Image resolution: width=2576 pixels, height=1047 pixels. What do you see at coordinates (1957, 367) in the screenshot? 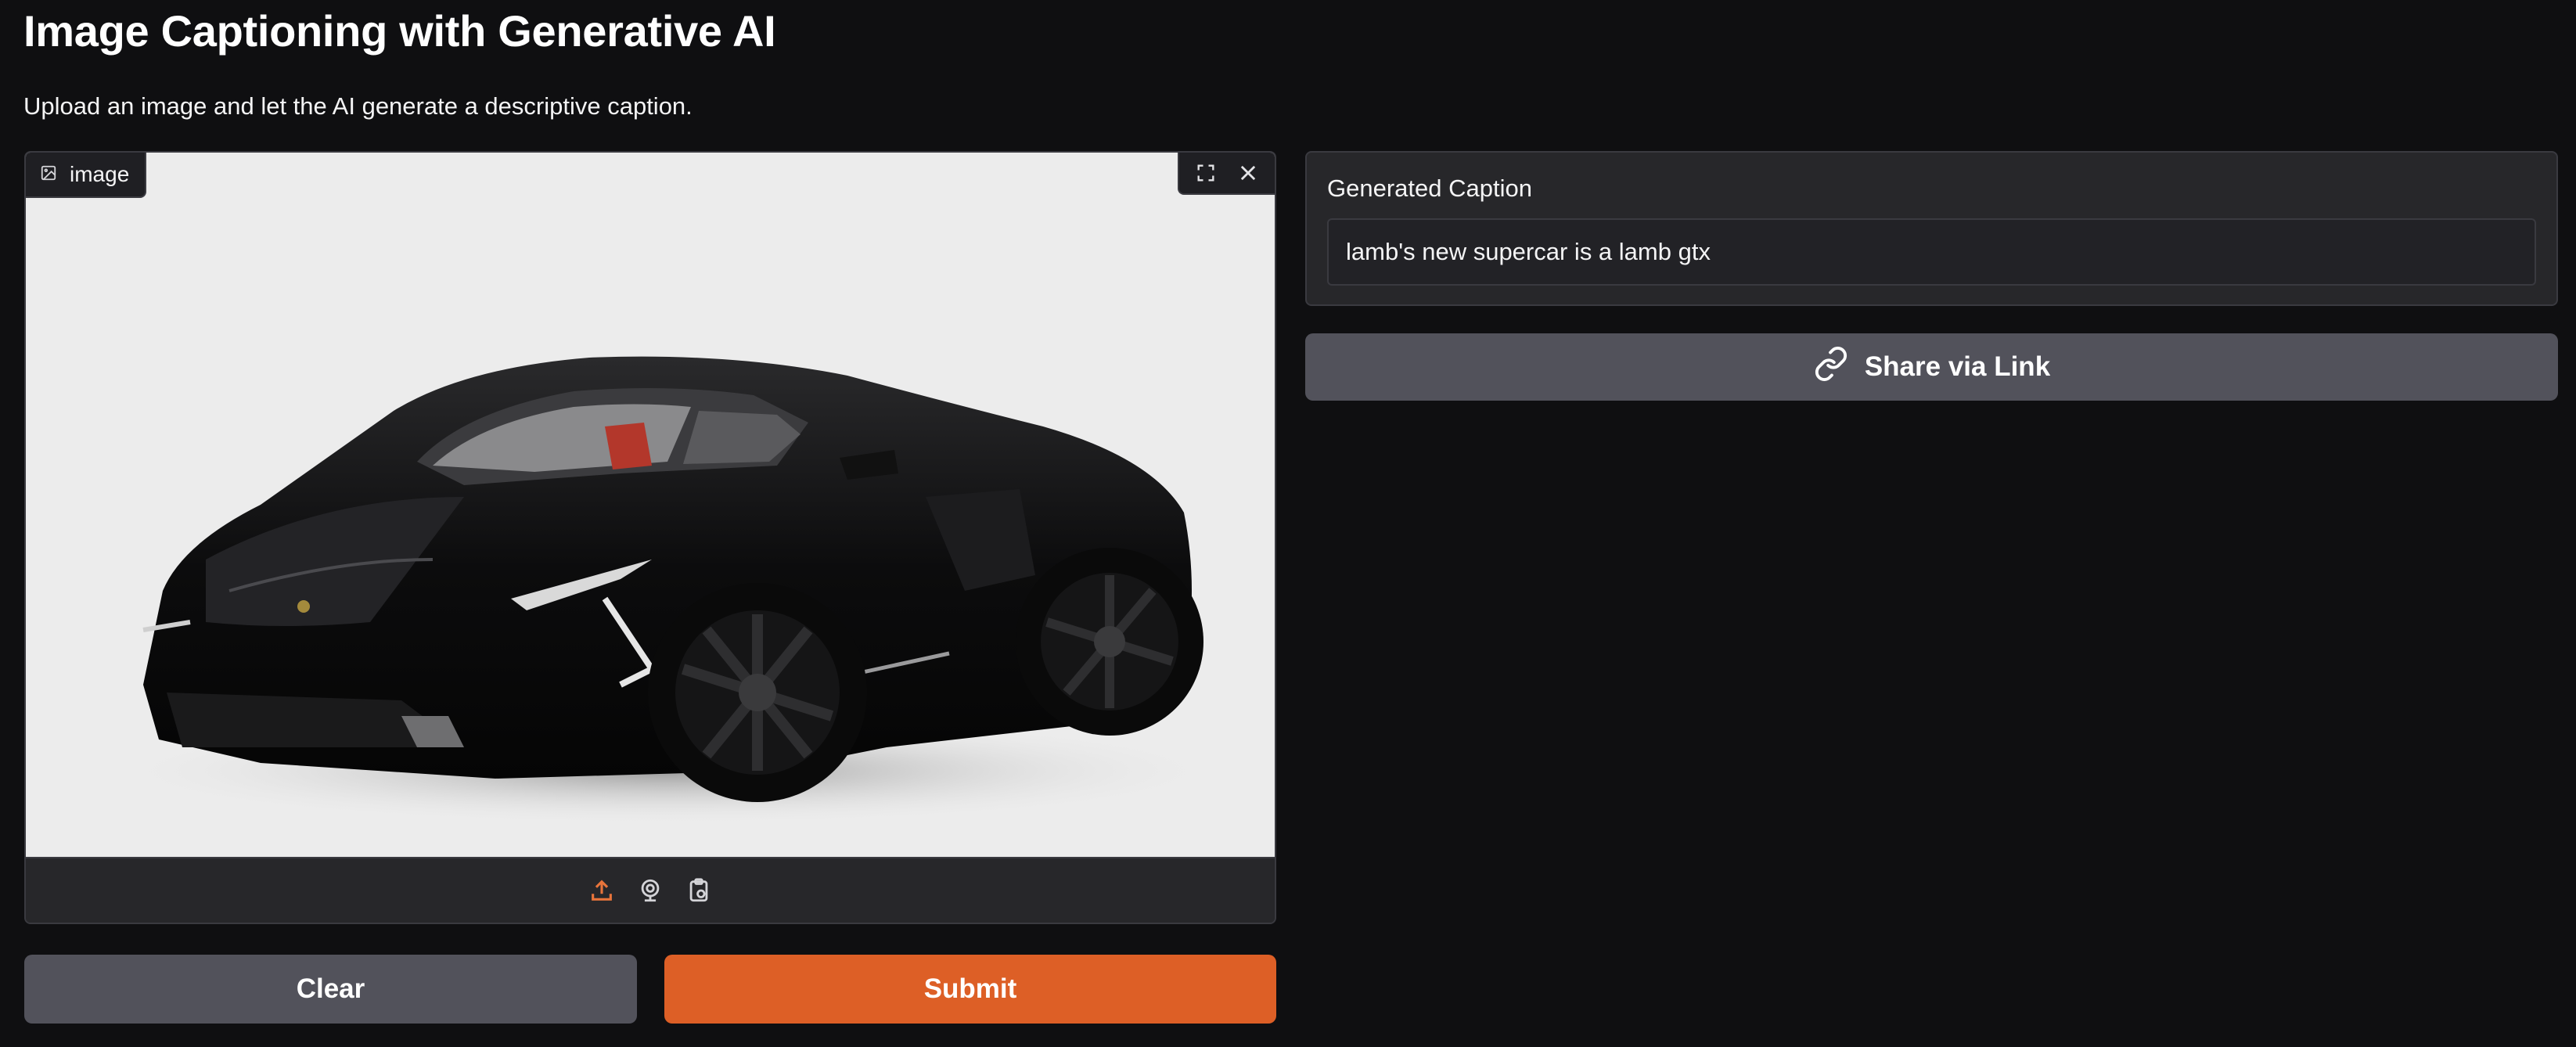
I see `share-via-link-label: Share via Link` at bounding box center [1957, 367].